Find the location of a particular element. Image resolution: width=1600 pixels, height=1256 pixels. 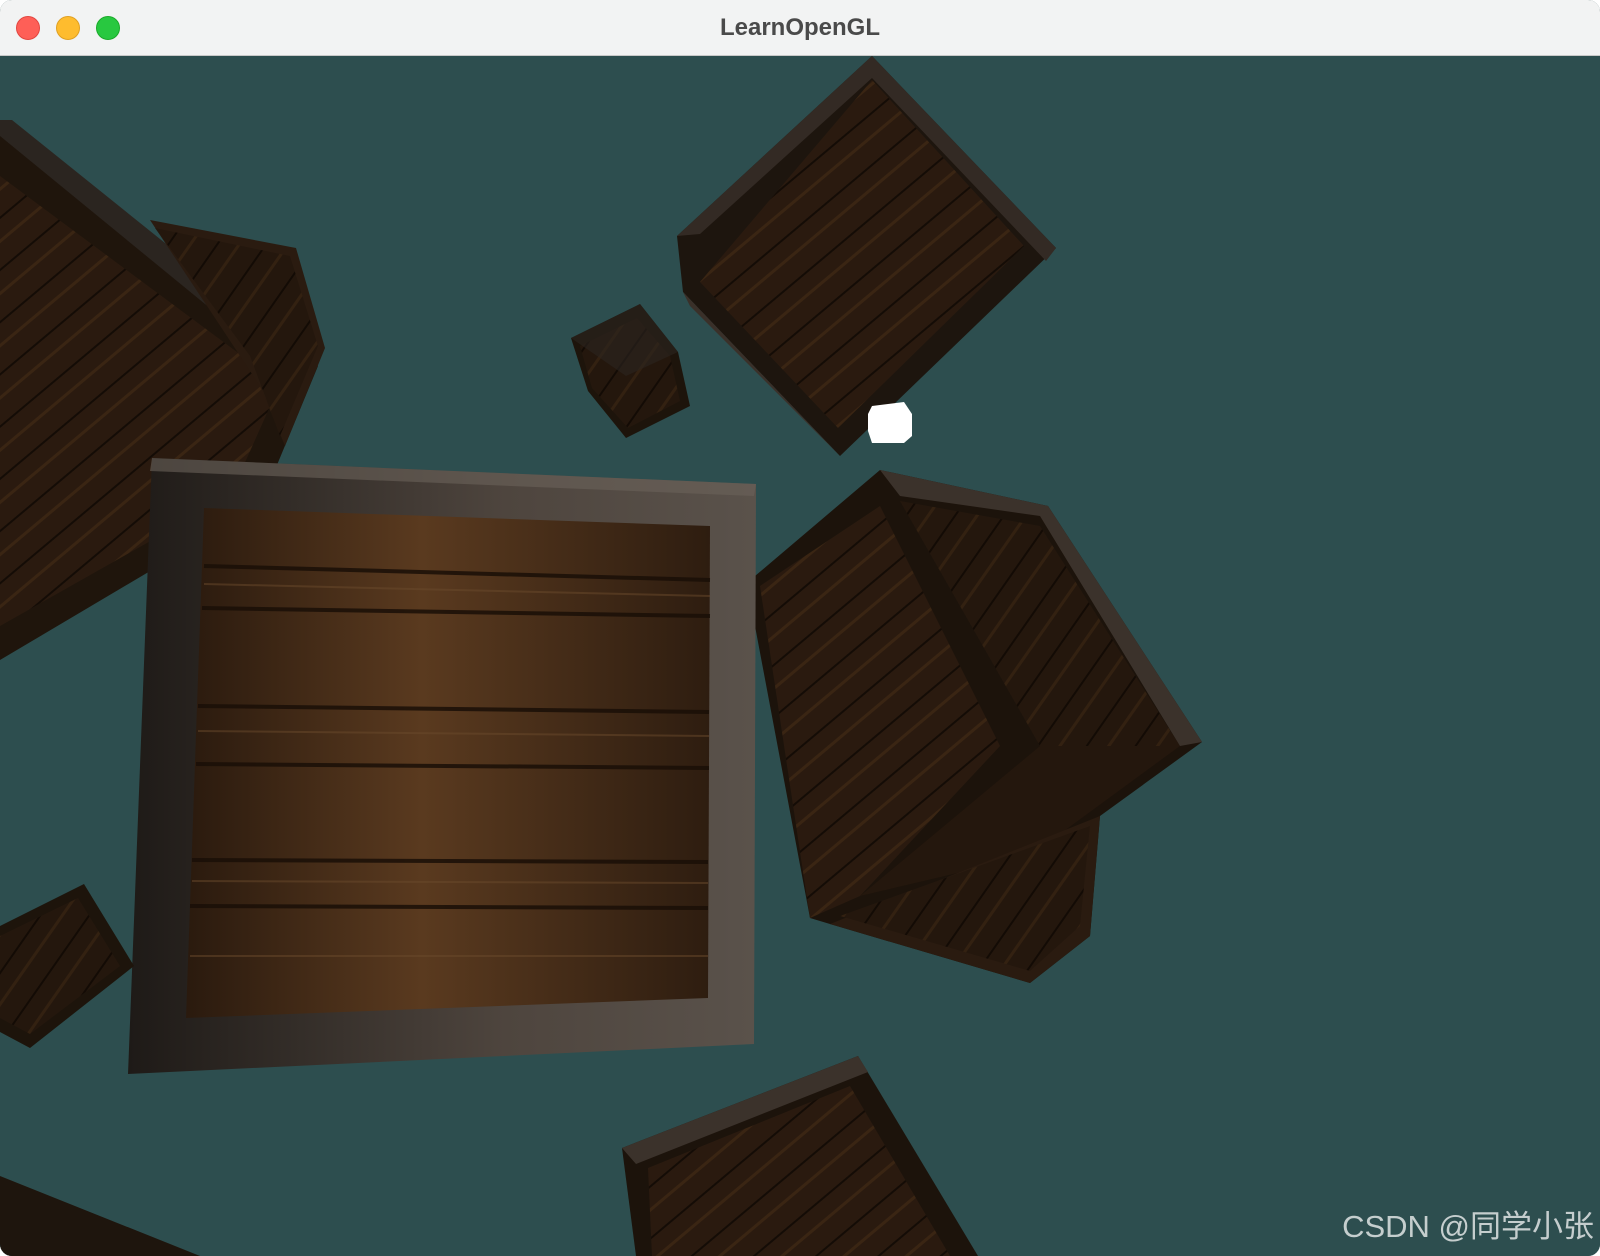

title-bar: LearnOpenGL is located at coordinates (800, 28).